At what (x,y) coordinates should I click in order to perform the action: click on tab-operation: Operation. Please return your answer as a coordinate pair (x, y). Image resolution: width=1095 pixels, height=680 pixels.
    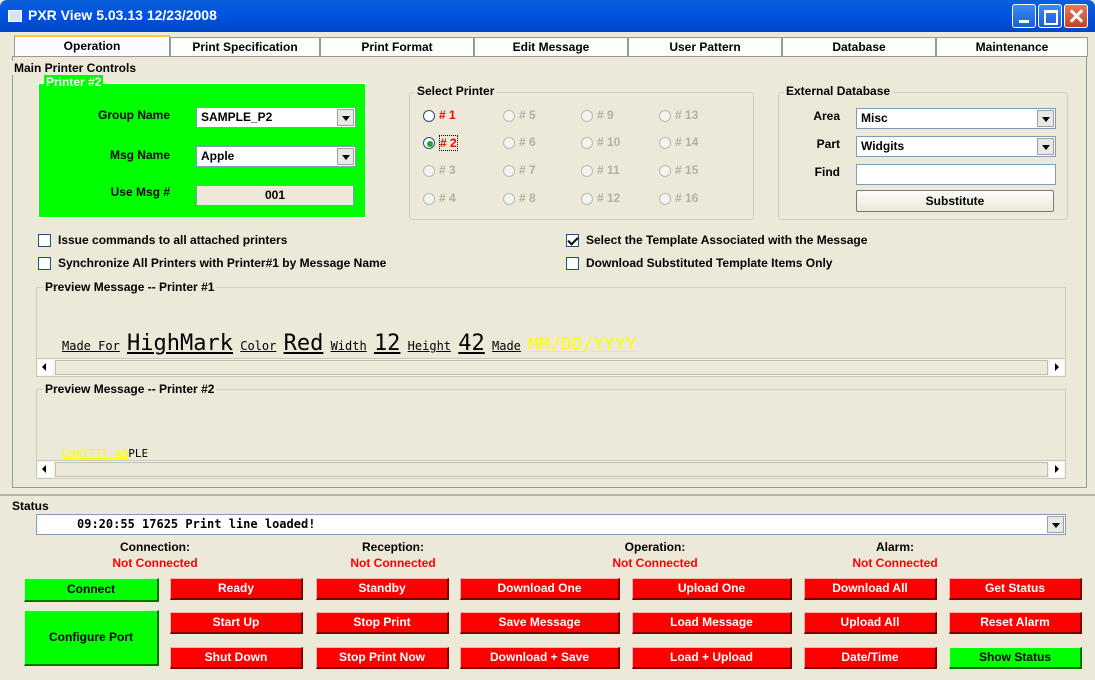
    Looking at the image, I should click on (92, 46).